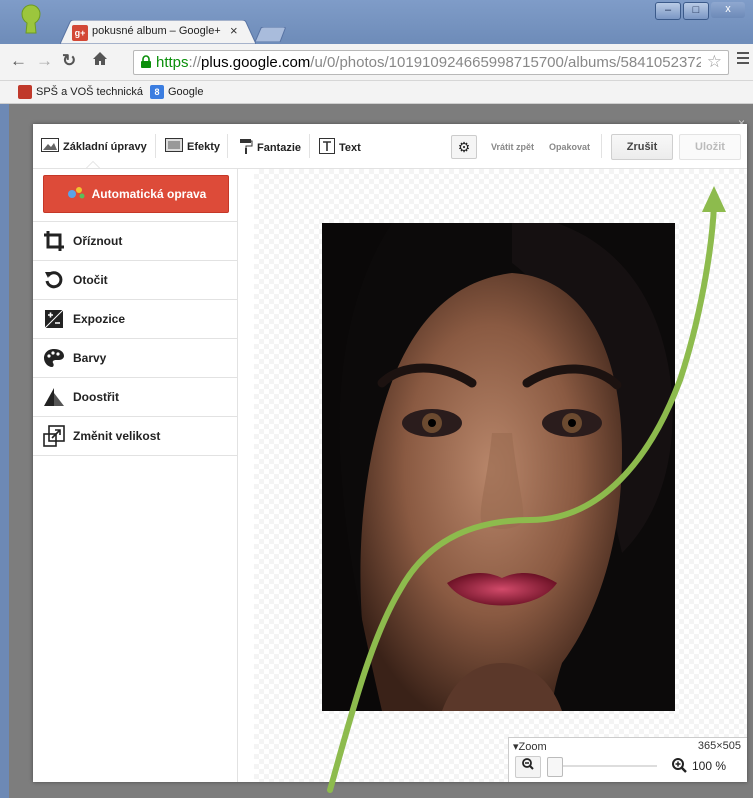 This screenshot has width=753, height=798. I want to click on slider-track, so click(602, 766).